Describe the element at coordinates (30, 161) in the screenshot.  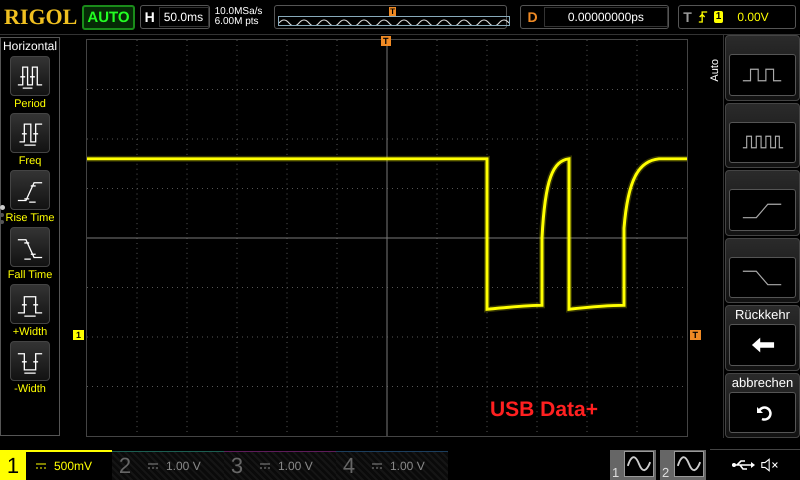
I see `measure-label: Freq` at that location.